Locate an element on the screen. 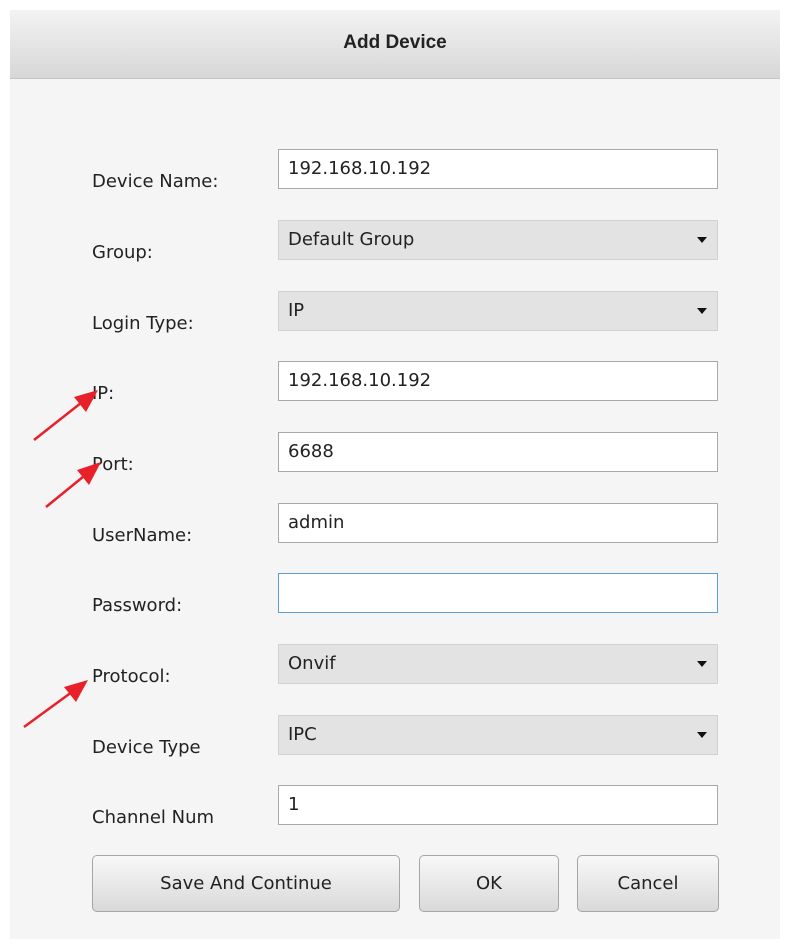 The width and height of the screenshot is (790, 949). device-type-select: IPC is located at coordinates (498, 735).